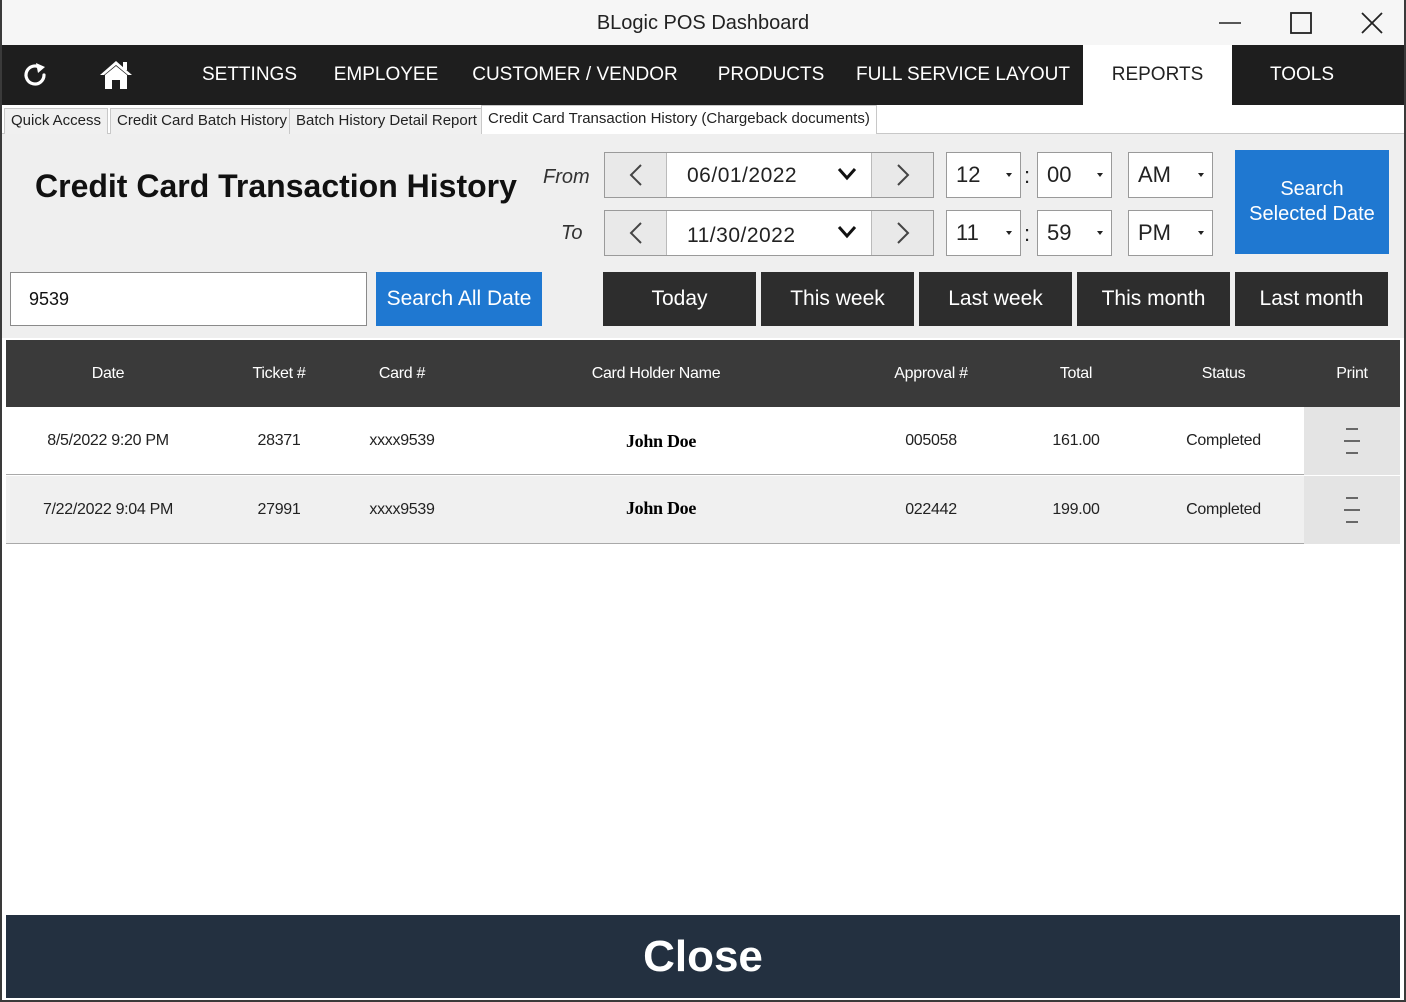  I want to click on maximize-button, so click(1301, 23).